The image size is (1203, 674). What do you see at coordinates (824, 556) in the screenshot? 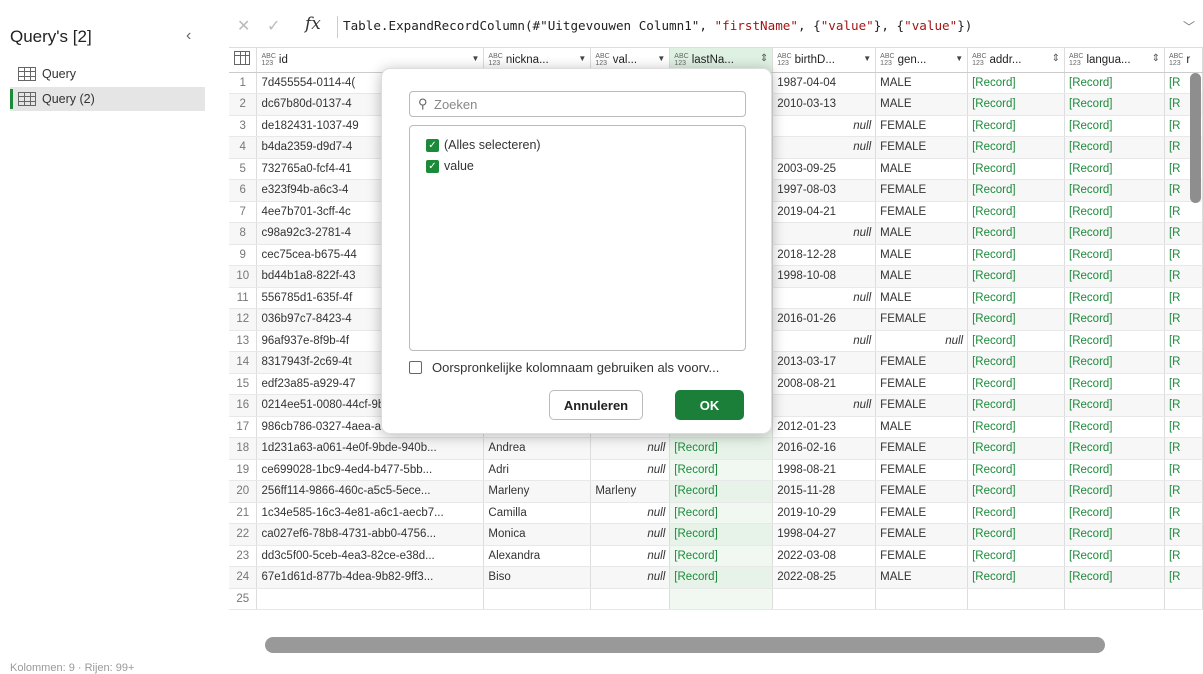
I see `table-cell: 2022-03-08` at bounding box center [824, 556].